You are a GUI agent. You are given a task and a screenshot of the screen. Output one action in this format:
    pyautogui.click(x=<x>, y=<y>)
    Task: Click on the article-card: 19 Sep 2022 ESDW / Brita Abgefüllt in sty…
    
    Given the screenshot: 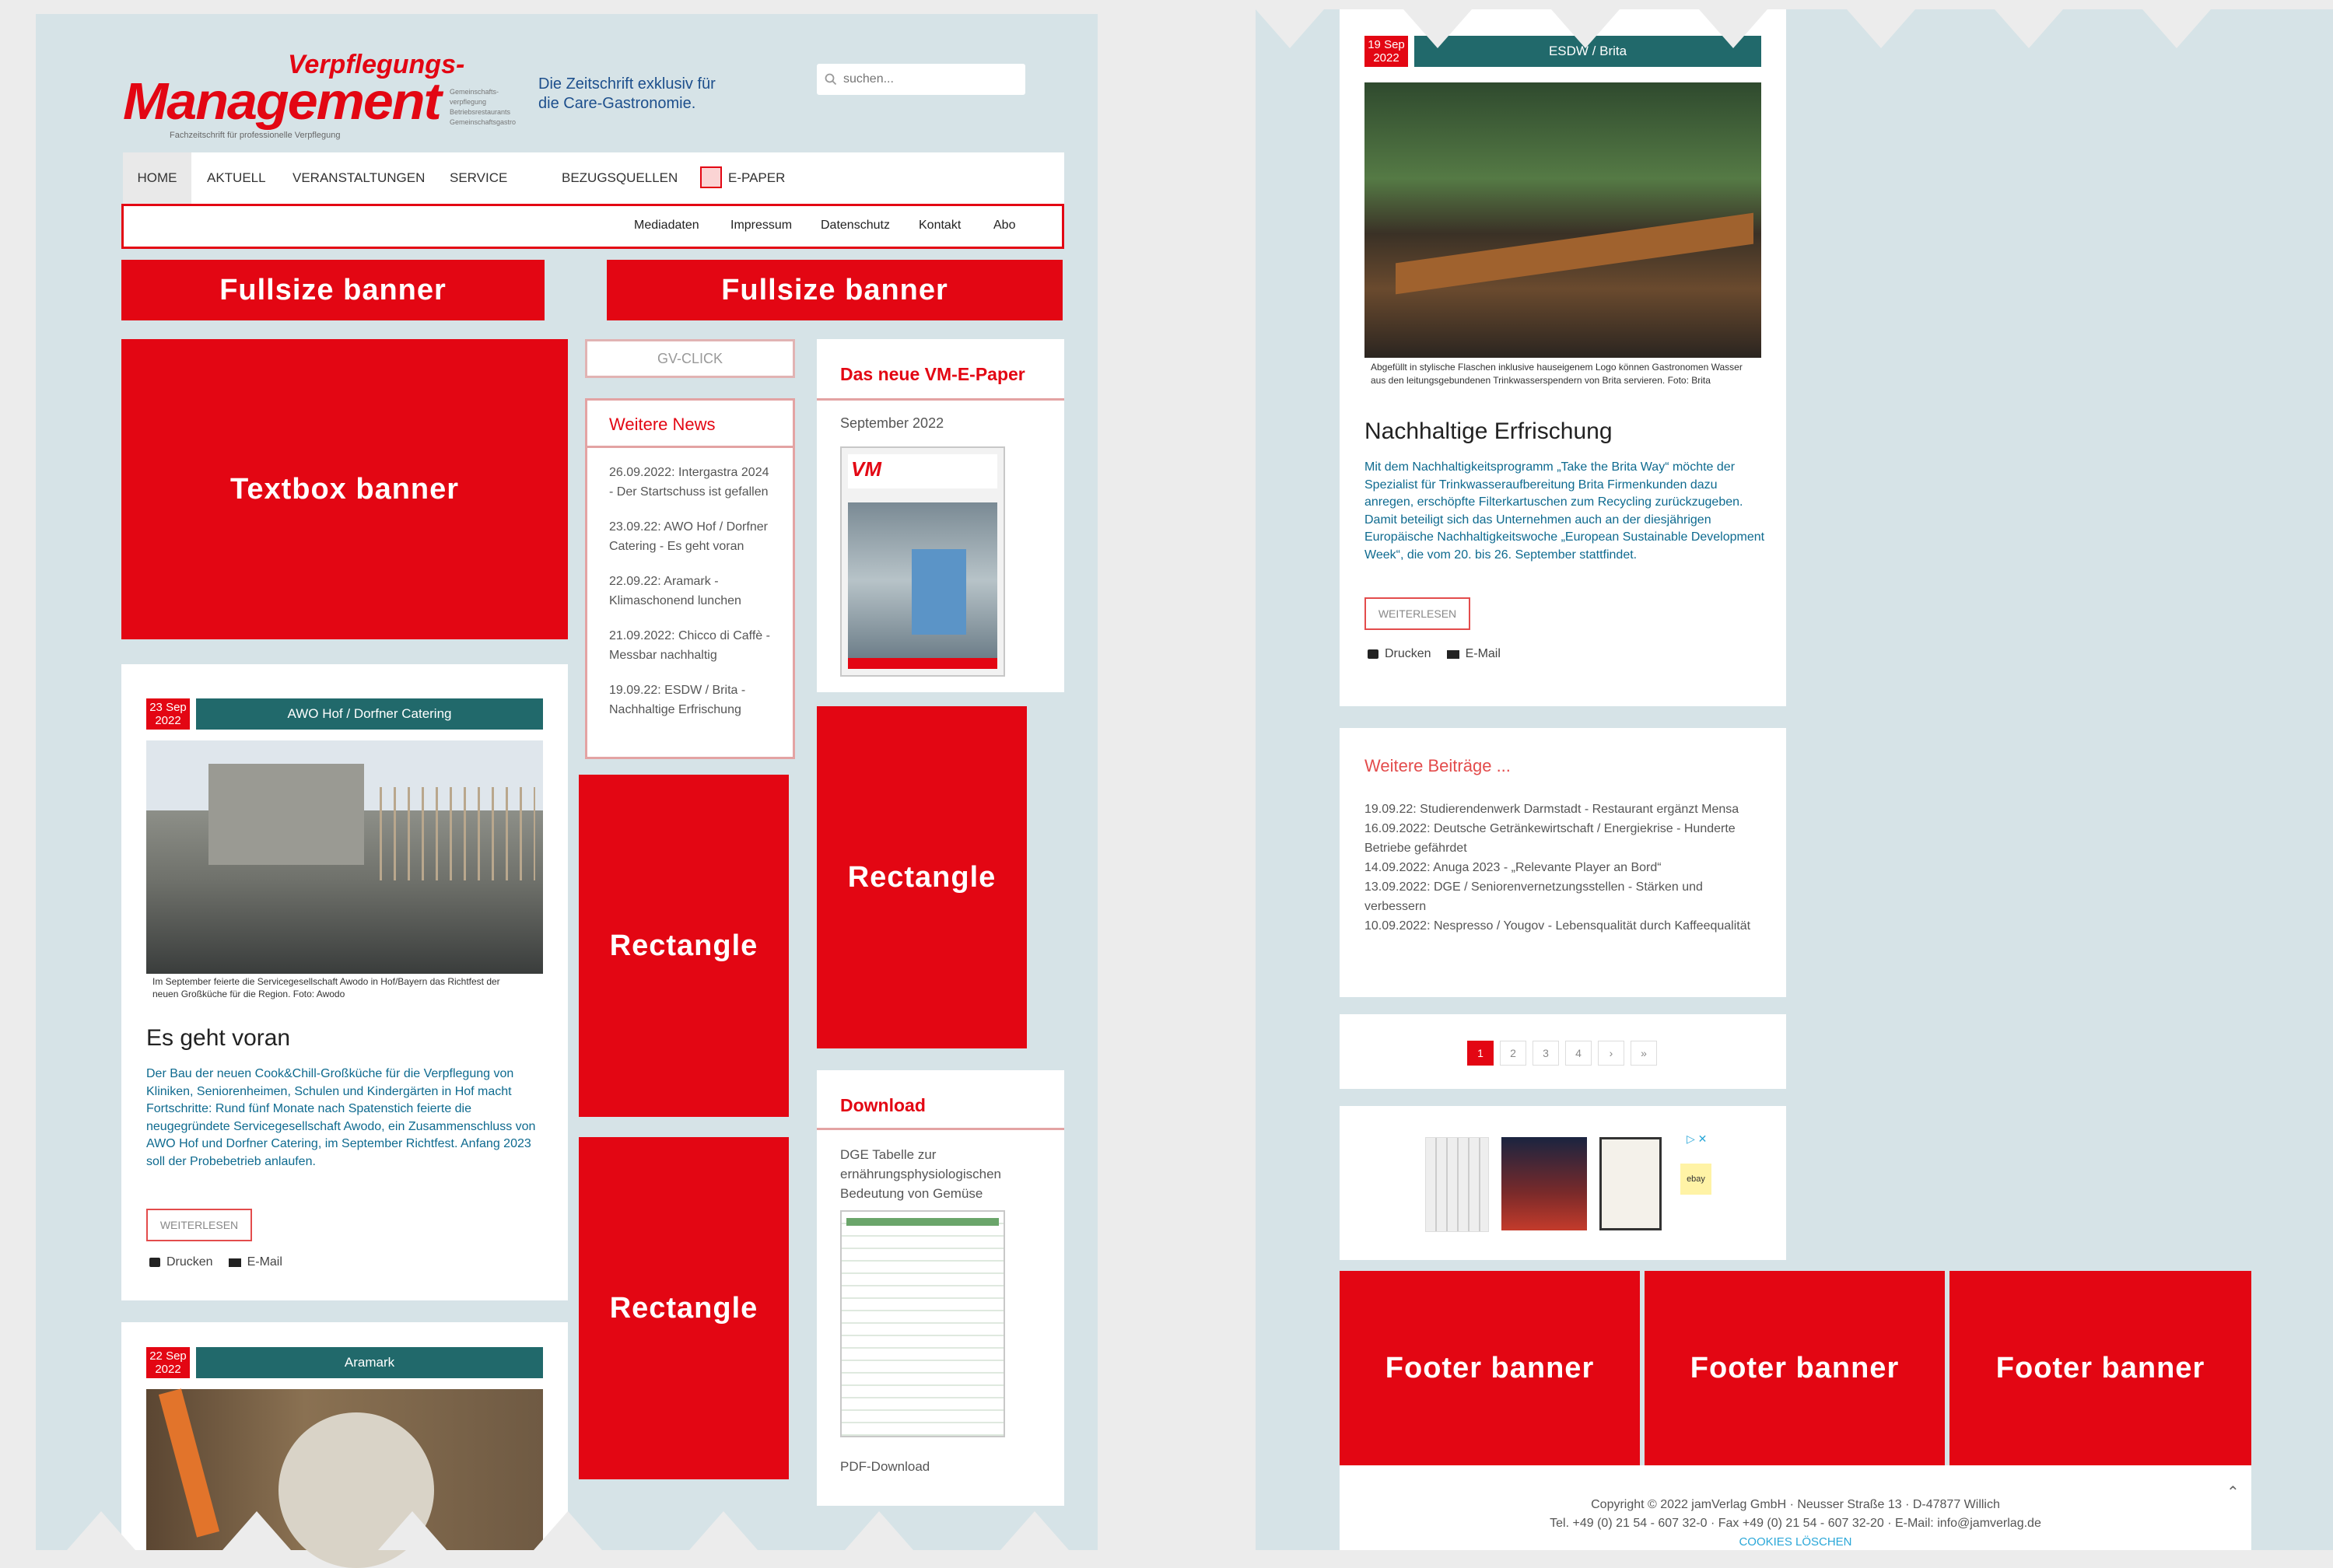 What is the action you would take?
    pyautogui.click(x=1563, y=357)
    